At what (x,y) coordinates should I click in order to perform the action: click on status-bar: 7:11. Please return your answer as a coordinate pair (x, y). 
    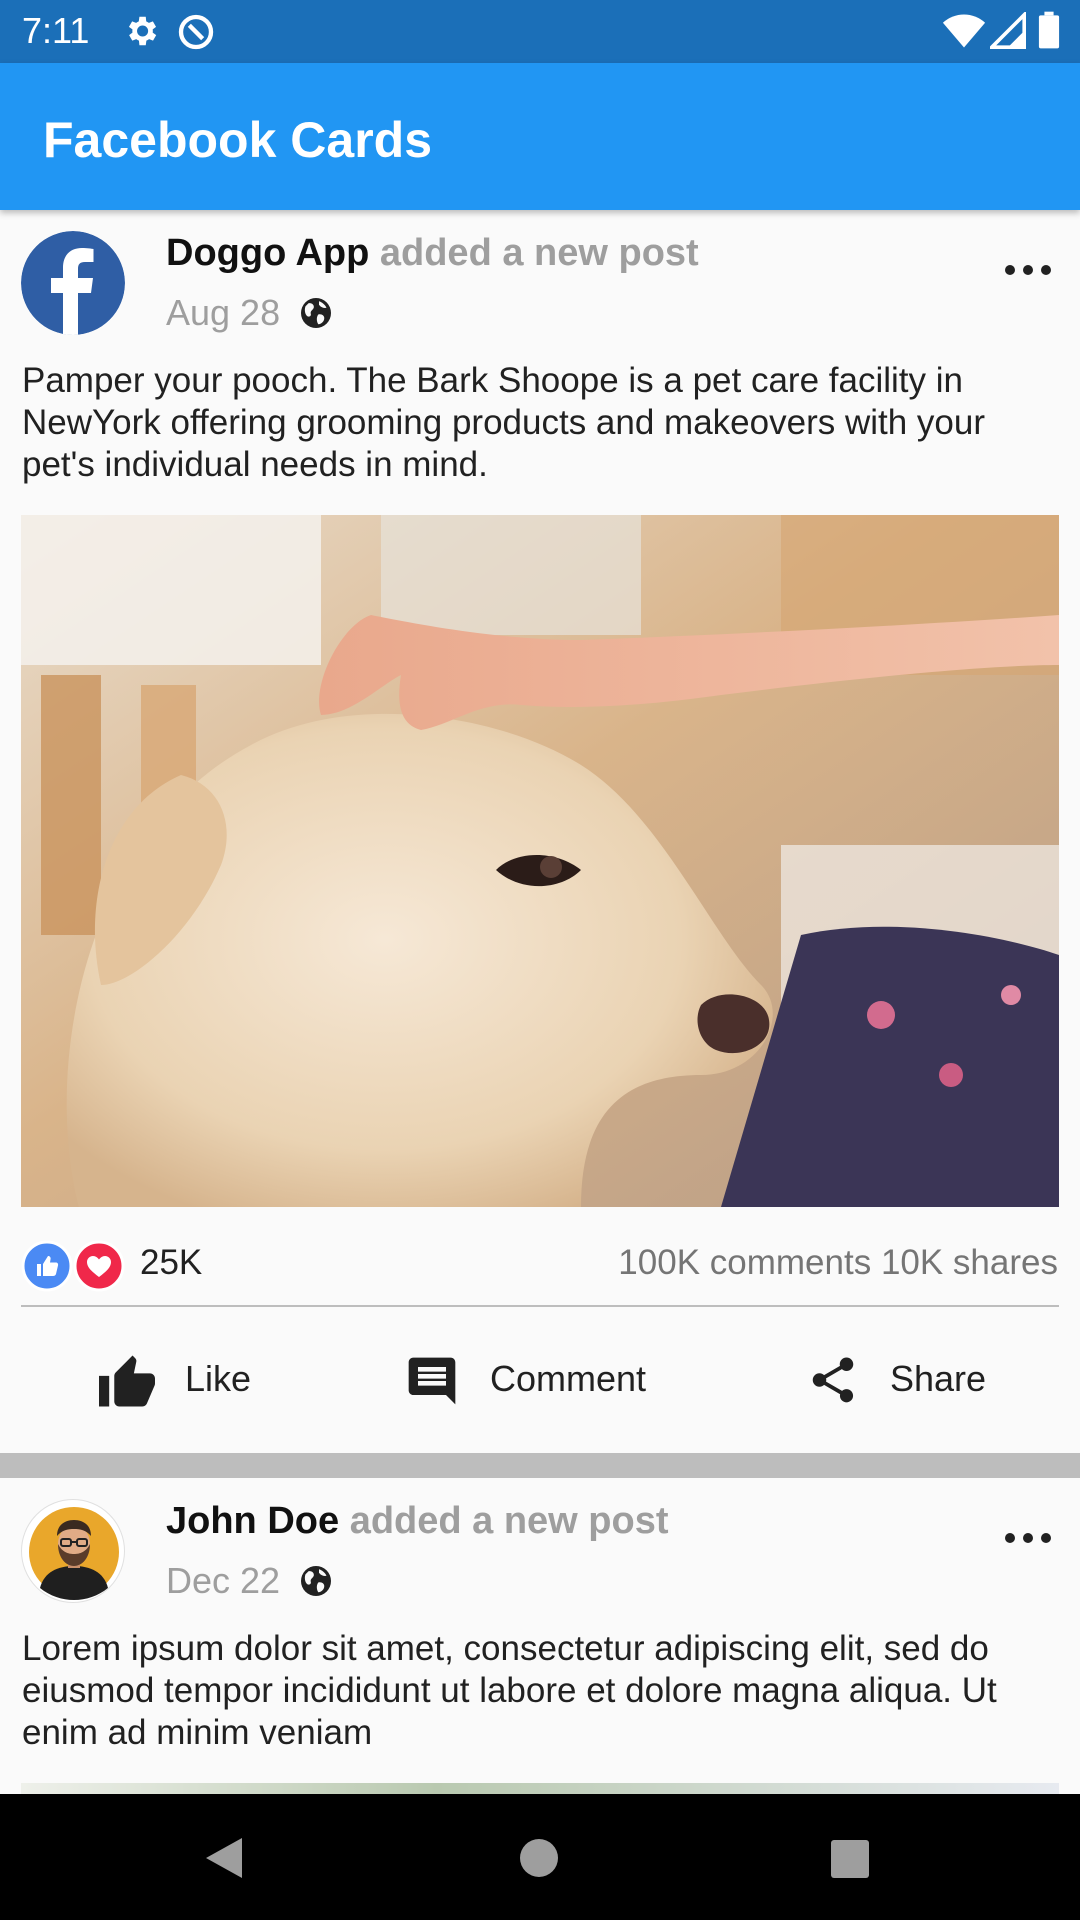
    Looking at the image, I should click on (540, 31).